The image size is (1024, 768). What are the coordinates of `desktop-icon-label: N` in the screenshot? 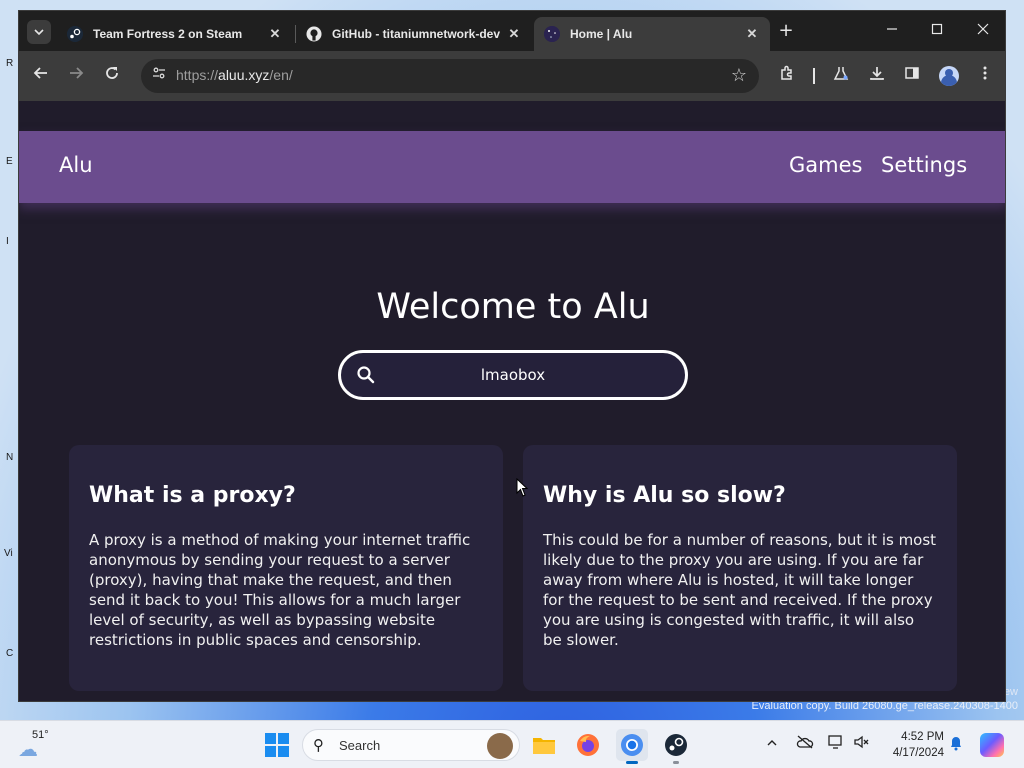 It's located at (9, 457).